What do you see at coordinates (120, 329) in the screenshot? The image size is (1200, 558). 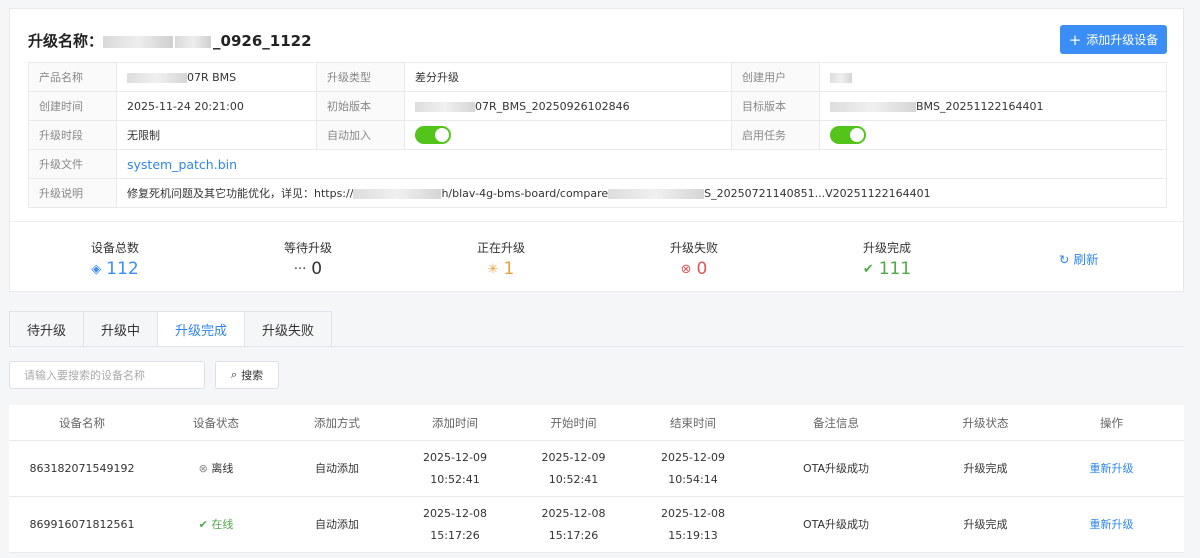 I see `tab-upgrading: 升级中` at bounding box center [120, 329].